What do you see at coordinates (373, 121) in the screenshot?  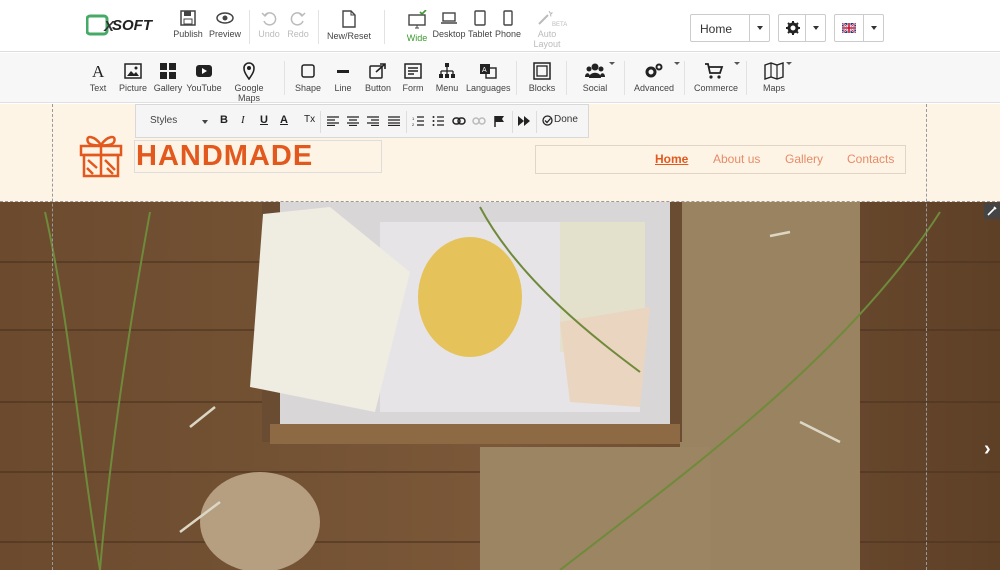 I see `align-right-icon` at bounding box center [373, 121].